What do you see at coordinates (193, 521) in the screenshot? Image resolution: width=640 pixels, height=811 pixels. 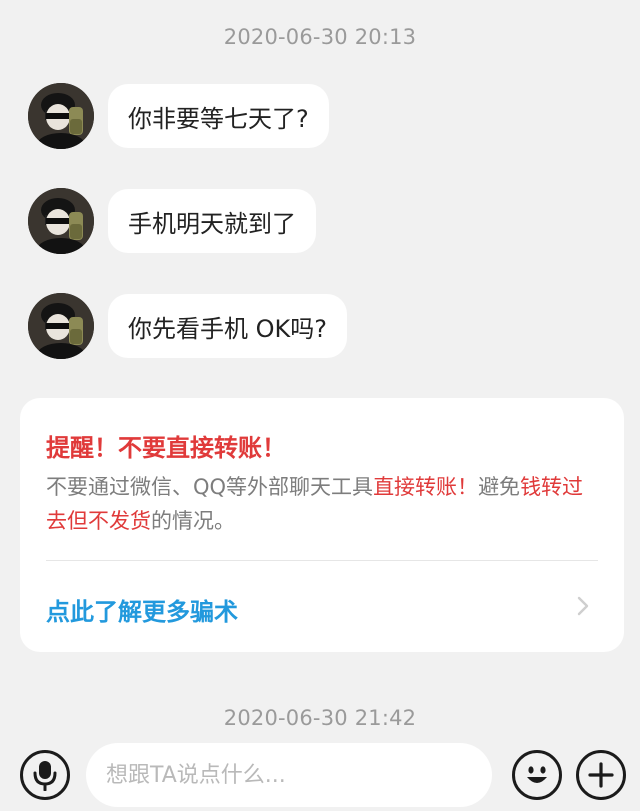 I see `warning-text: 的情况。` at bounding box center [193, 521].